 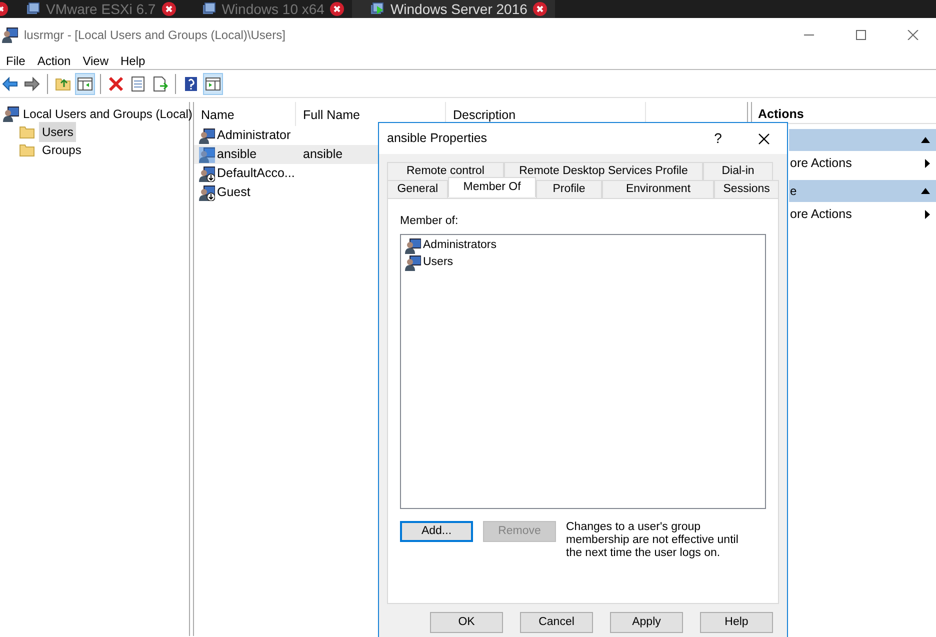 What do you see at coordinates (95, 60) in the screenshot?
I see `menu-item: View` at bounding box center [95, 60].